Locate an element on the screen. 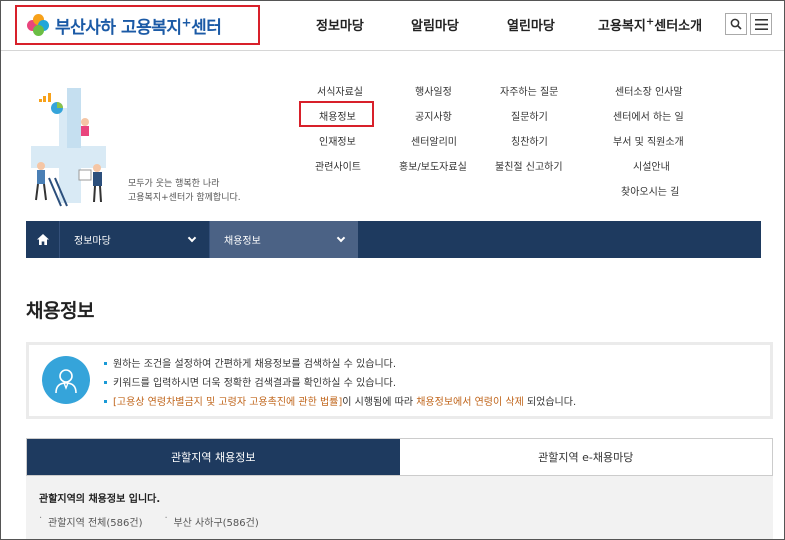 This screenshot has height=540, width=785. site-logo: 부산사하 고용복지+센터 is located at coordinates (137, 25).